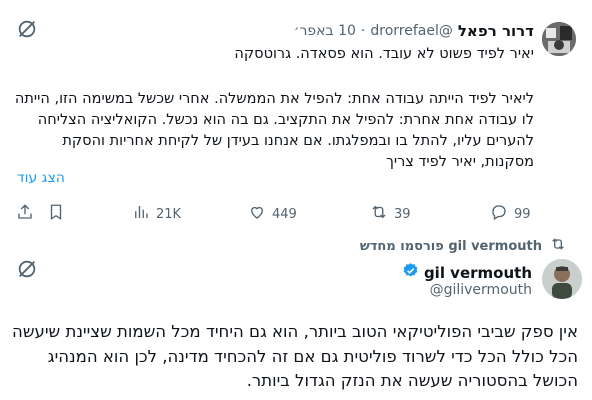  Describe the element at coordinates (169, 214) in the screenshot. I see `views-count: 21K` at that location.